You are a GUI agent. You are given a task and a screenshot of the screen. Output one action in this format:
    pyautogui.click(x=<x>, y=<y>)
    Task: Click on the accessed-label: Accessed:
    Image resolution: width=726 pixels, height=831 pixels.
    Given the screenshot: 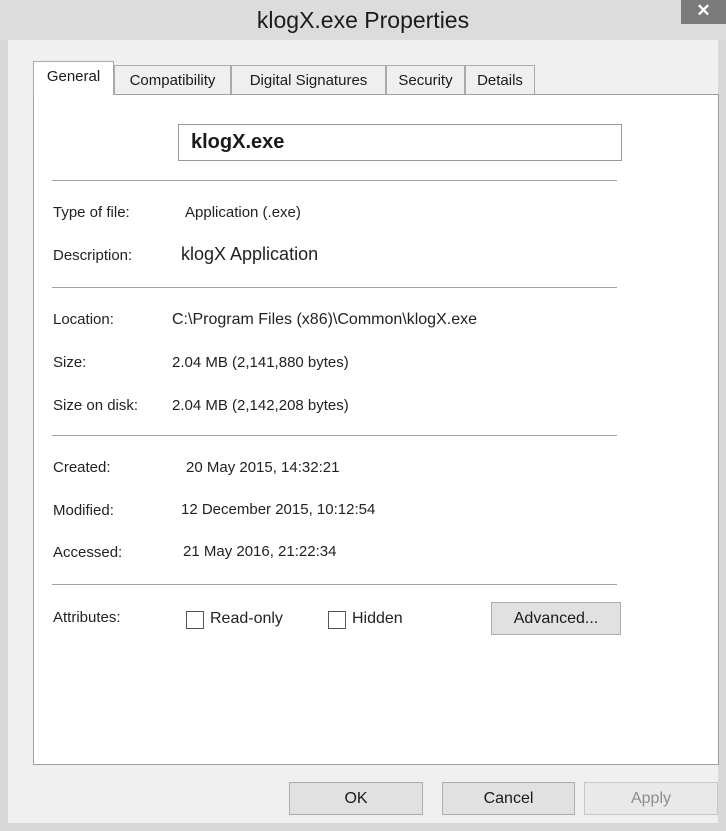 What is the action you would take?
    pyautogui.click(x=88, y=552)
    